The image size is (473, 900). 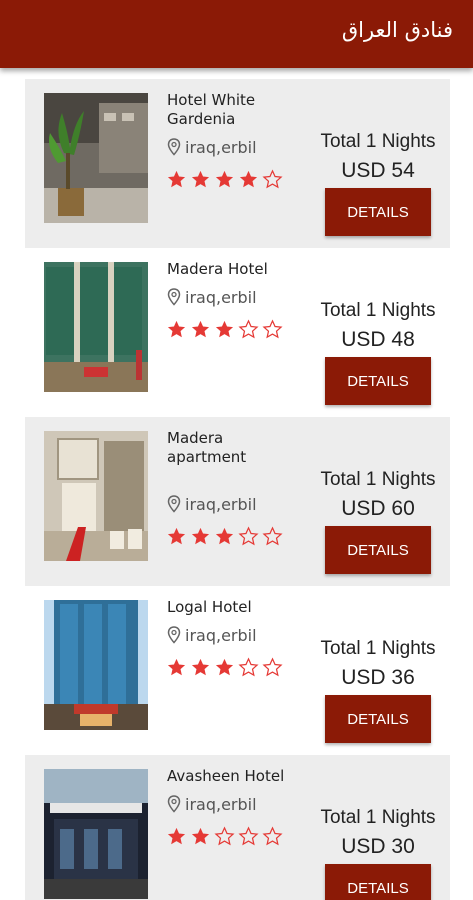 What do you see at coordinates (378, 677) in the screenshot?
I see `price-label: USD 36` at bounding box center [378, 677].